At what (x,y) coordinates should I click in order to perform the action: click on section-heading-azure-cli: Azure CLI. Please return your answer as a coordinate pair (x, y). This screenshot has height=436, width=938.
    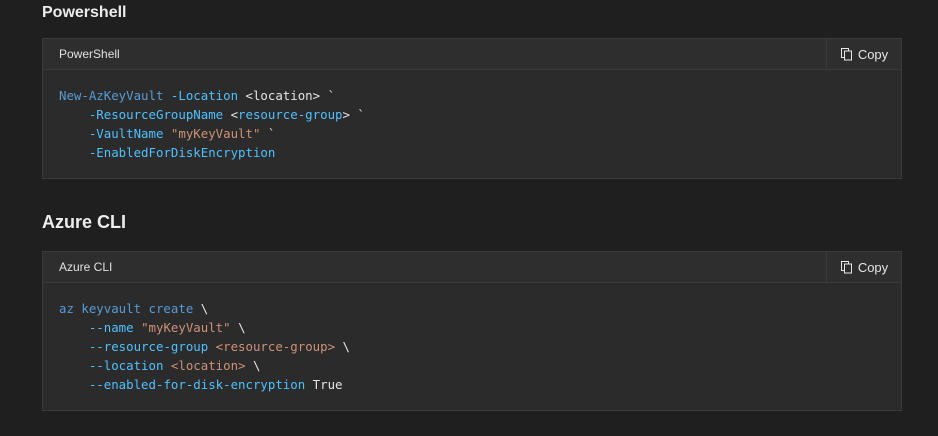
    Looking at the image, I should click on (84, 222).